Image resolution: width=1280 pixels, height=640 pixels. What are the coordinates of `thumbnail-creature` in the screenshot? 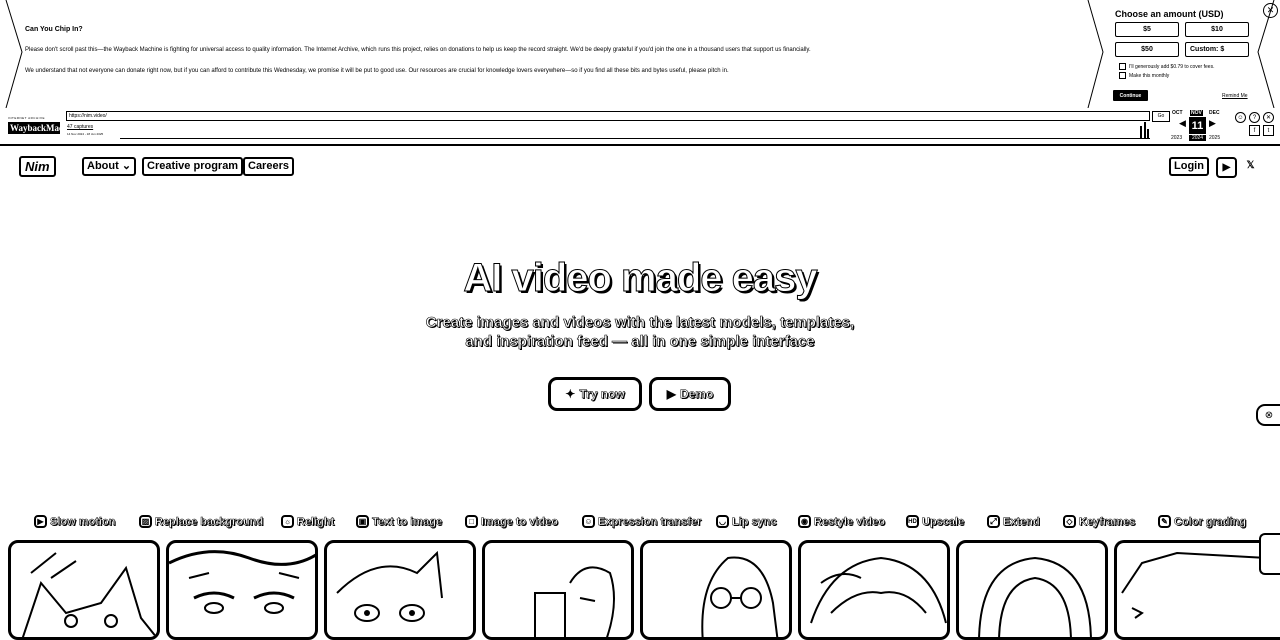 It's located at (400, 590).